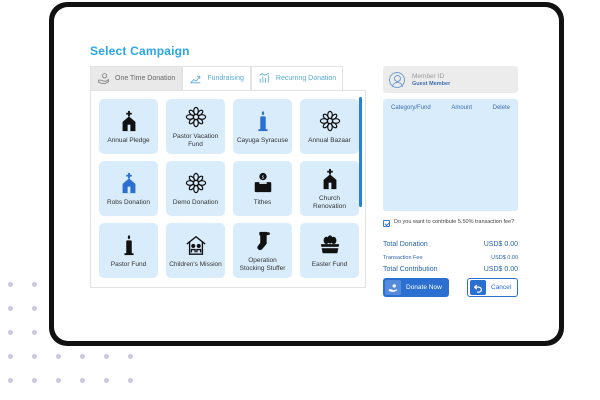  What do you see at coordinates (386, 223) in the screenshot?
I see `fee-checkbox` at bounding box center [386, 223].